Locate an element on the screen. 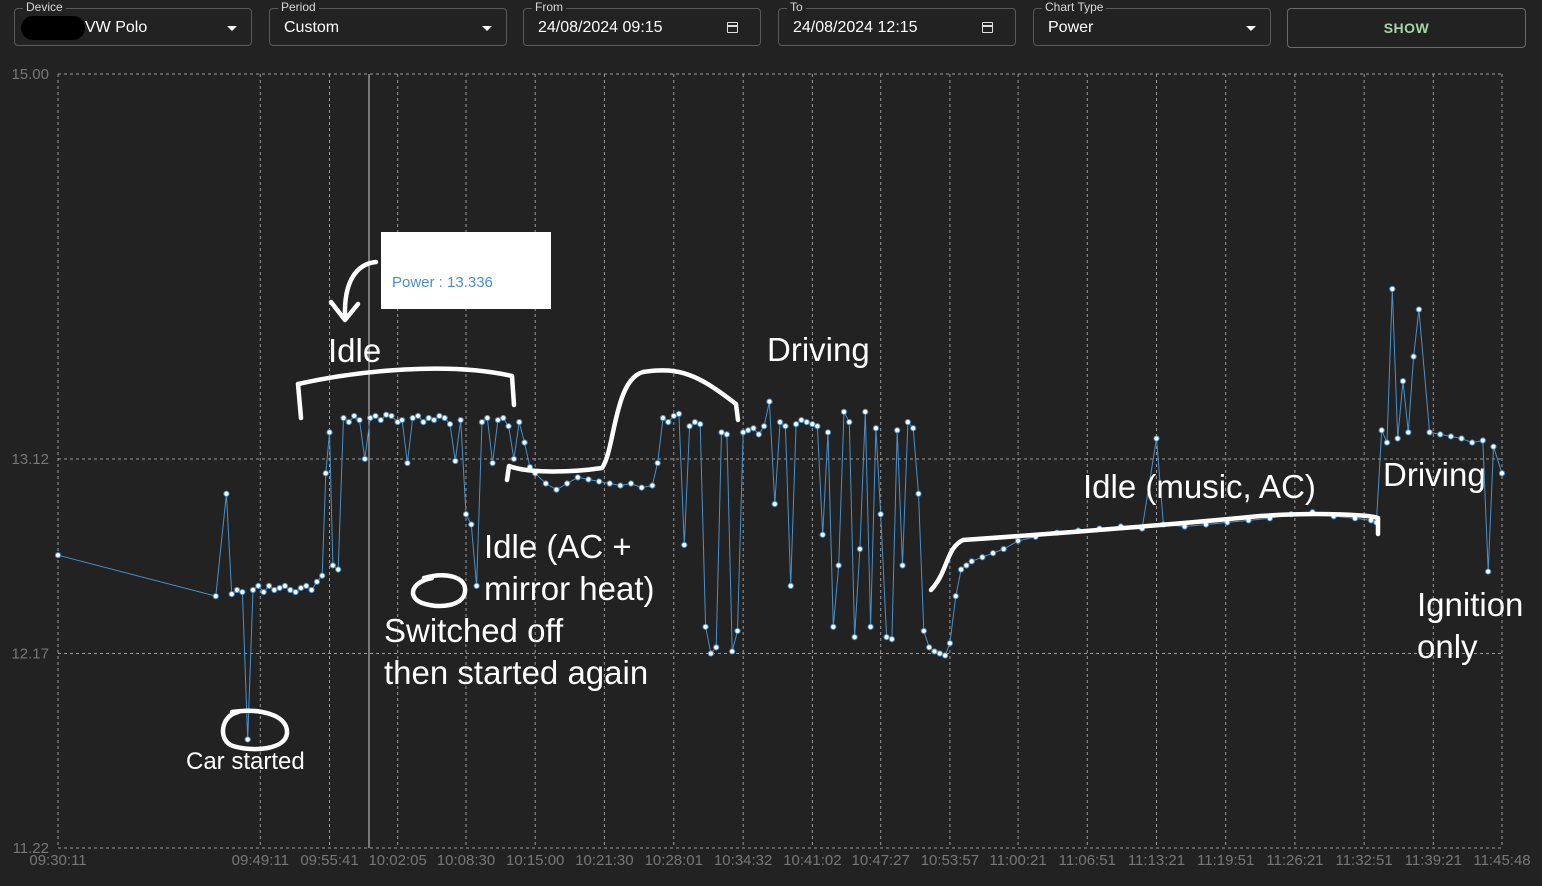 The image size is (1542, 886). x-tick-label: 11:32:51 is located at coordinates (1363, 860).